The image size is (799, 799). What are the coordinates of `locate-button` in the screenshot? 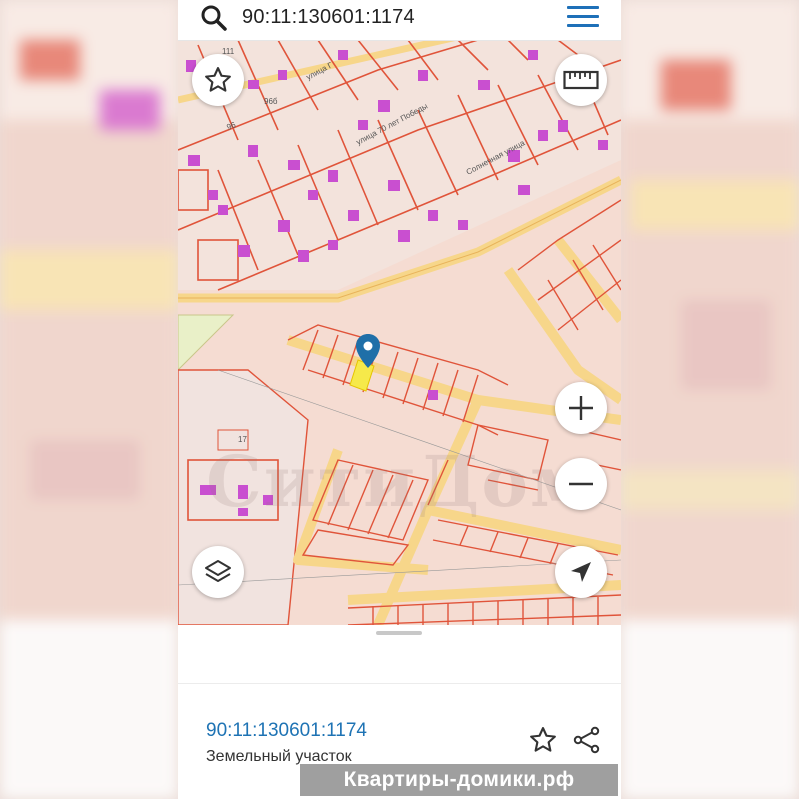 It's located at (581, 572).